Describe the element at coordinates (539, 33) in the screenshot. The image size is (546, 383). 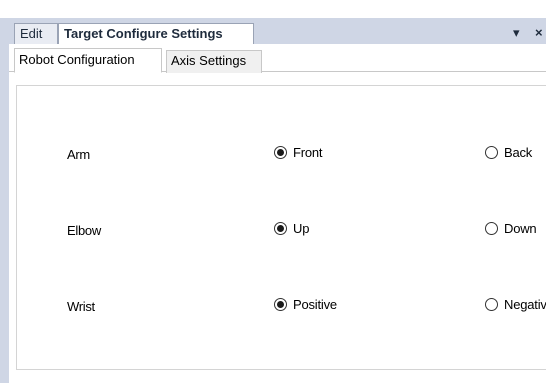
I see `close-icon: ×` at that location.